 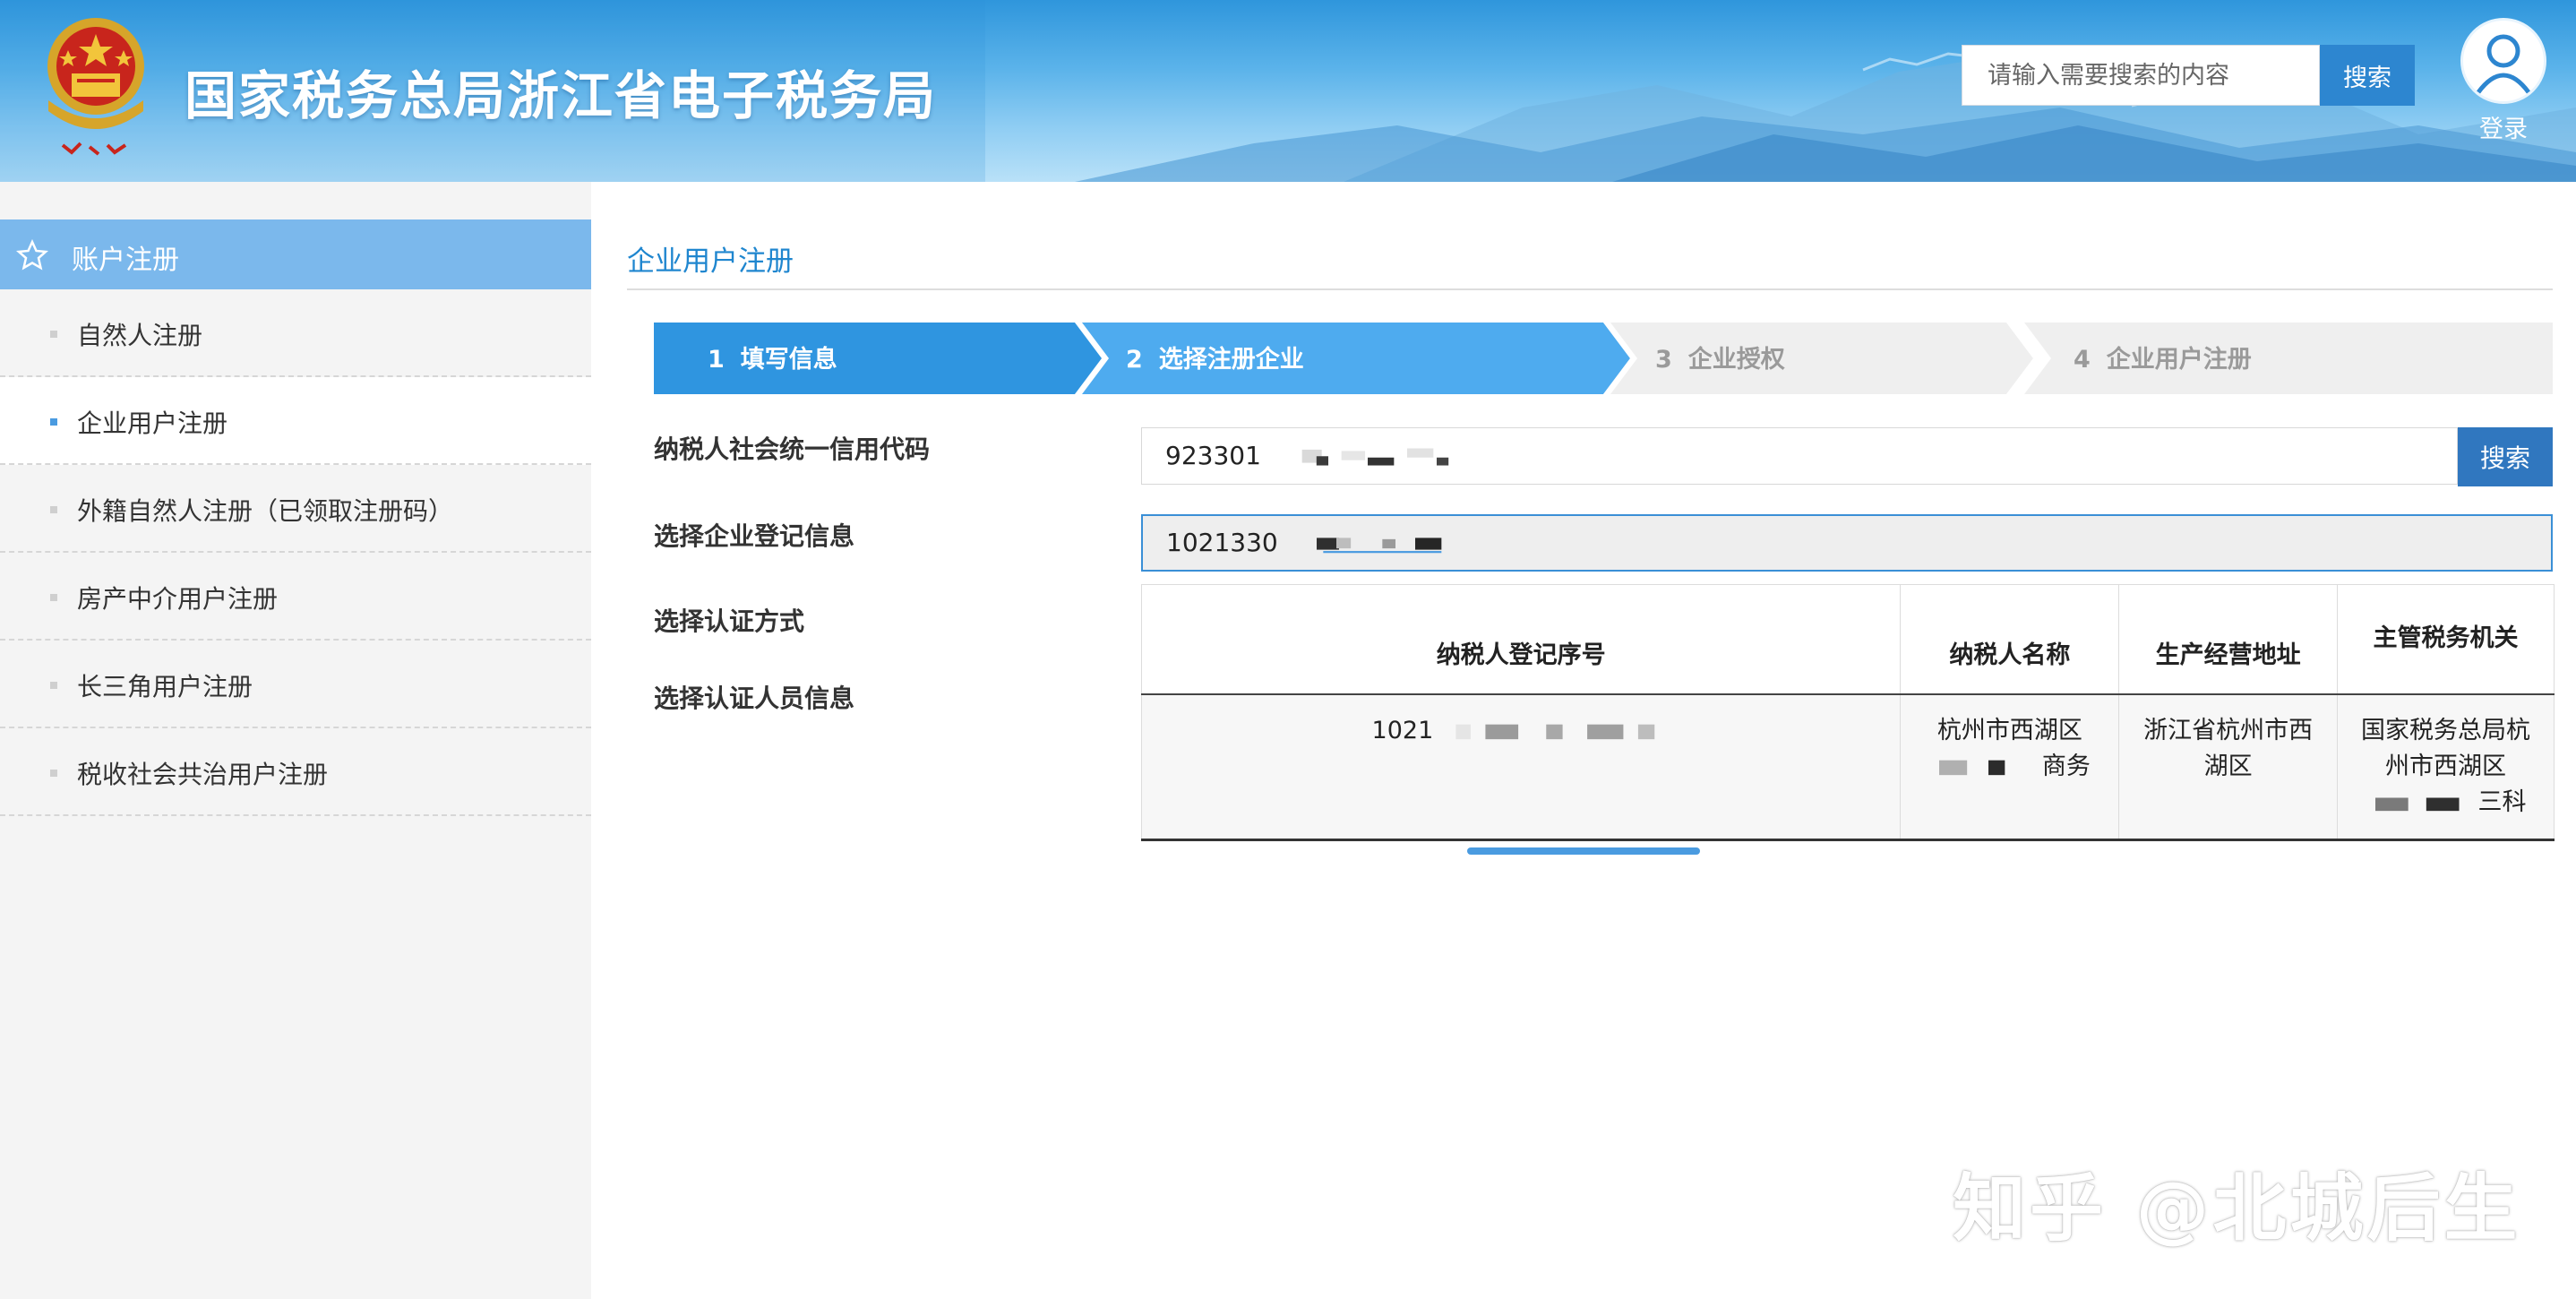 I want to click on enterprise-table: 纳税人登记序号 纳税人名称 生产经营地址 主管税务机关 1021 杭州市西湖区, so click(x=1847, y=712).